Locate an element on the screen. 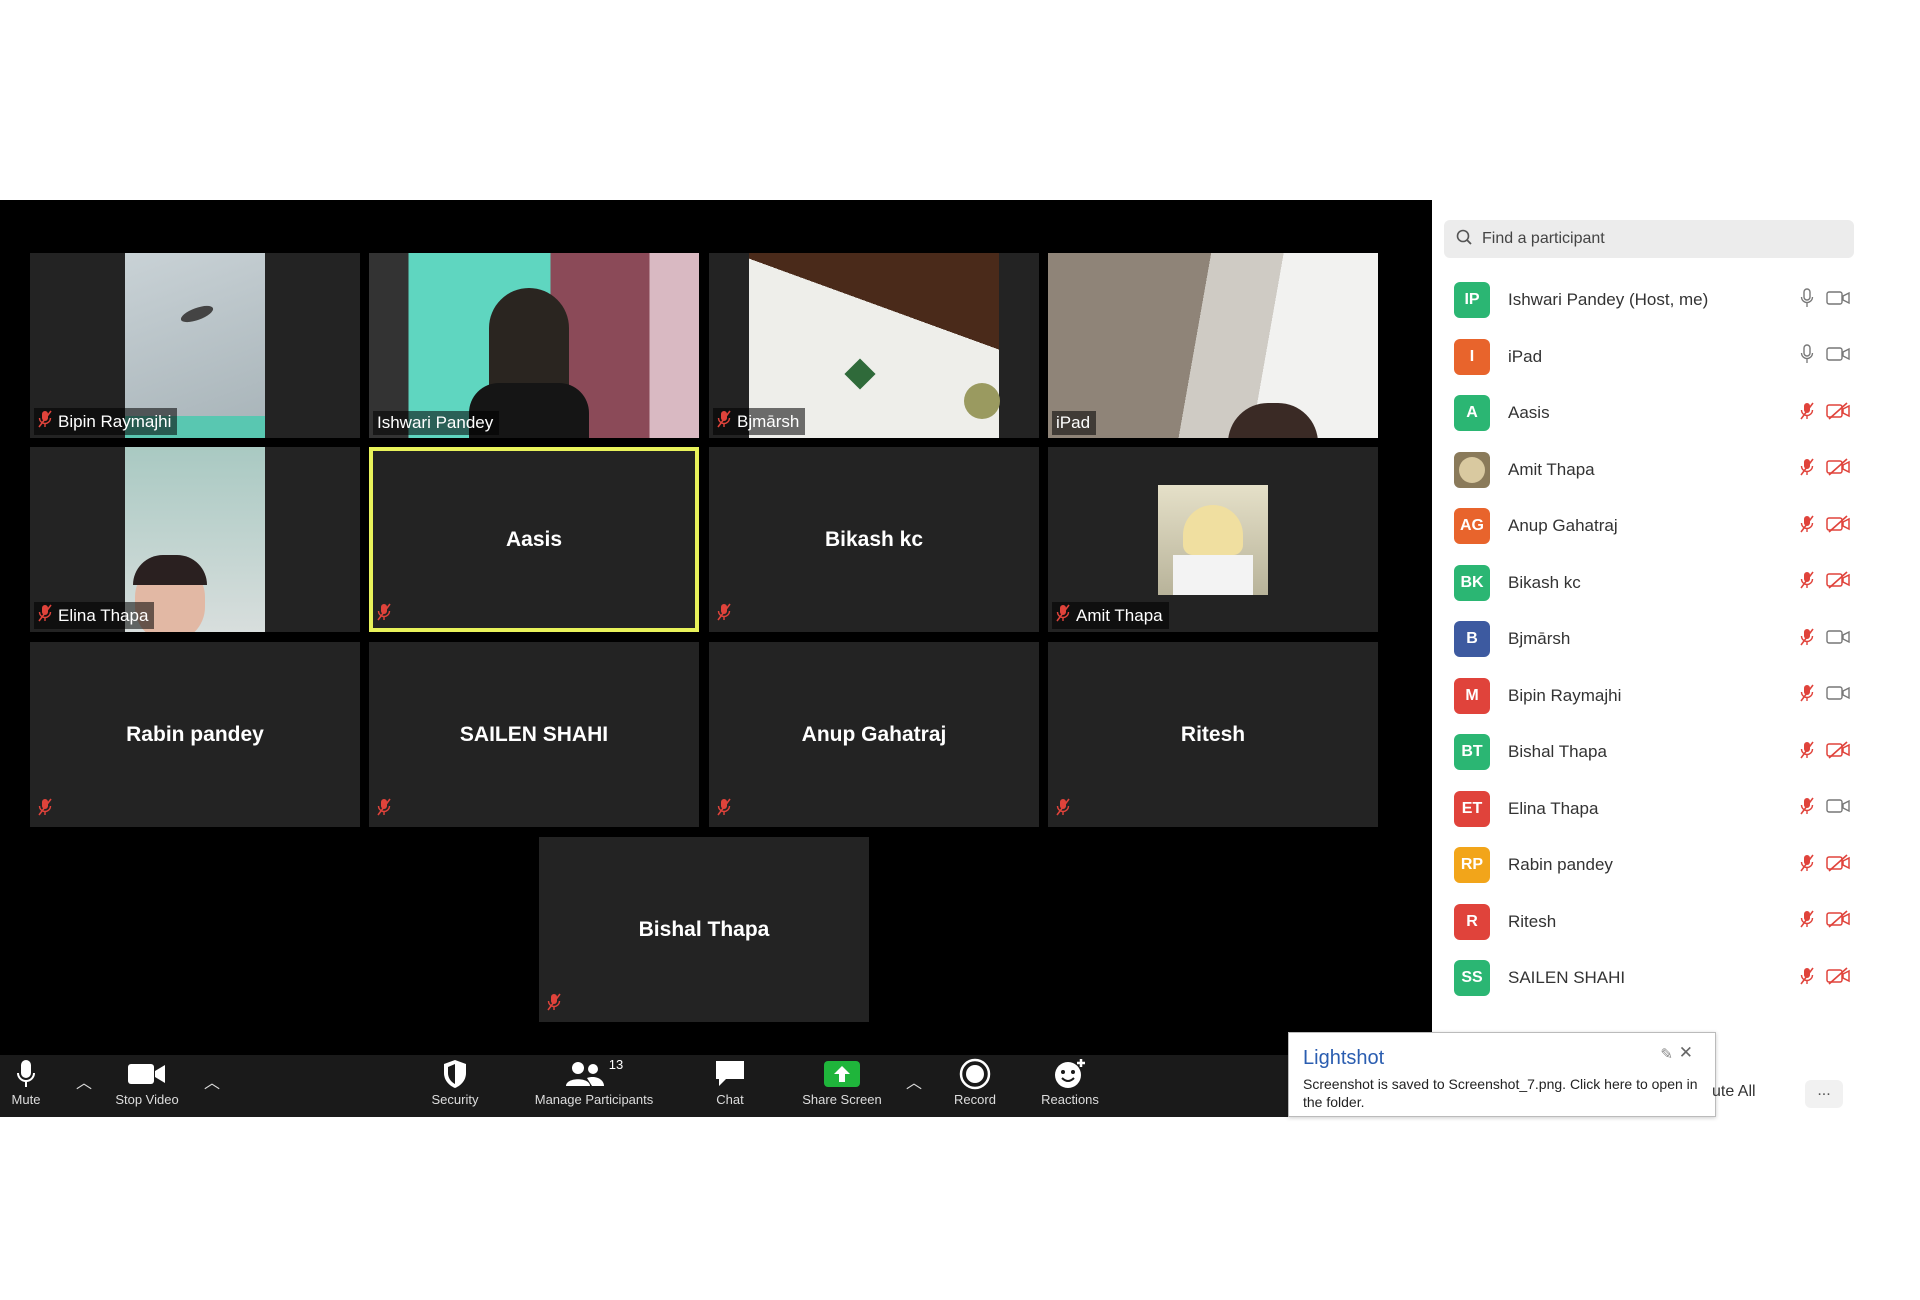  video-tile: Elina Thapa is located at coordinates (195, 539).